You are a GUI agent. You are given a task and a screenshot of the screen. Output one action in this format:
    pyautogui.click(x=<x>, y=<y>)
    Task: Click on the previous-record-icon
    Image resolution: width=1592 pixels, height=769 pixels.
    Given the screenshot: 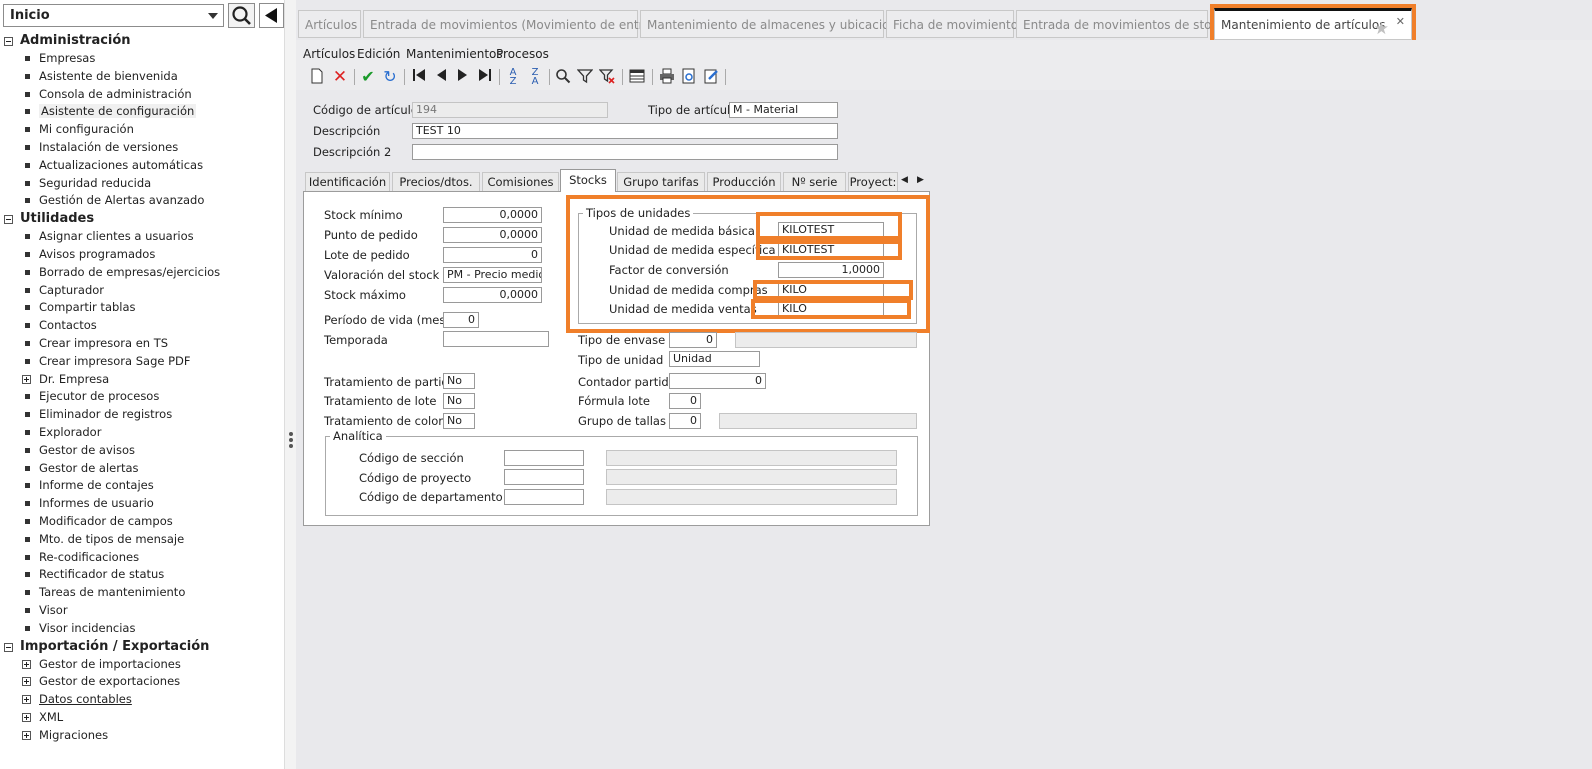 What is the action you would take?
    pyautogui.click(x=441, y=77)
    